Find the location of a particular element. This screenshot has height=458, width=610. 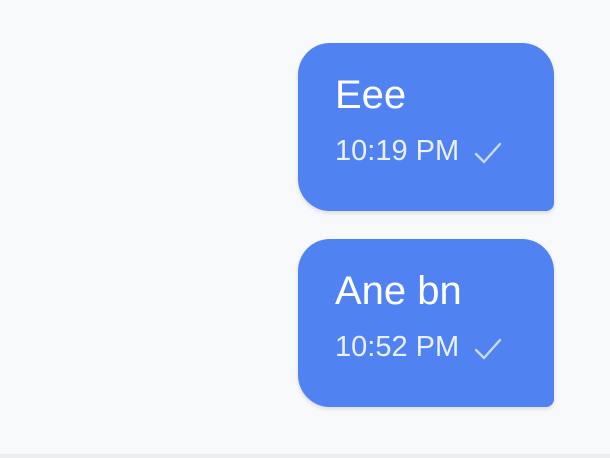

composer-divider is located at coordinates (305, 456).